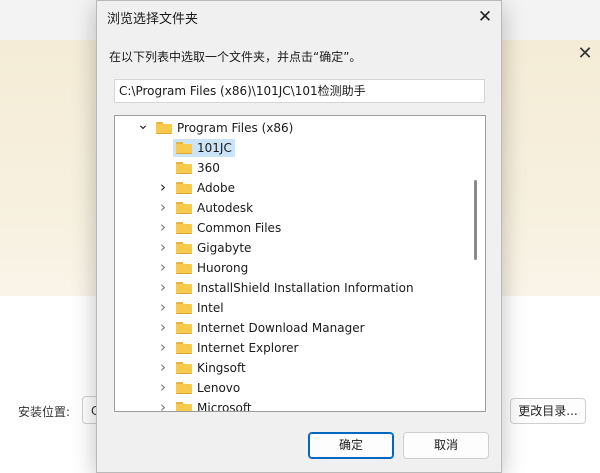 Image resolution: width=600 pixels, height=473 pixels. What do you see at coordinates (290, 405) in the screenshot?
I see `tree-item: › Microsoft` at bounding box center [290, 405].